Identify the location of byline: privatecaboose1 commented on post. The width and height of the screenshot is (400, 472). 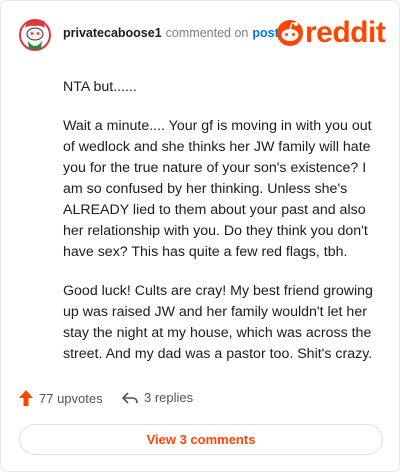
(171, 33).